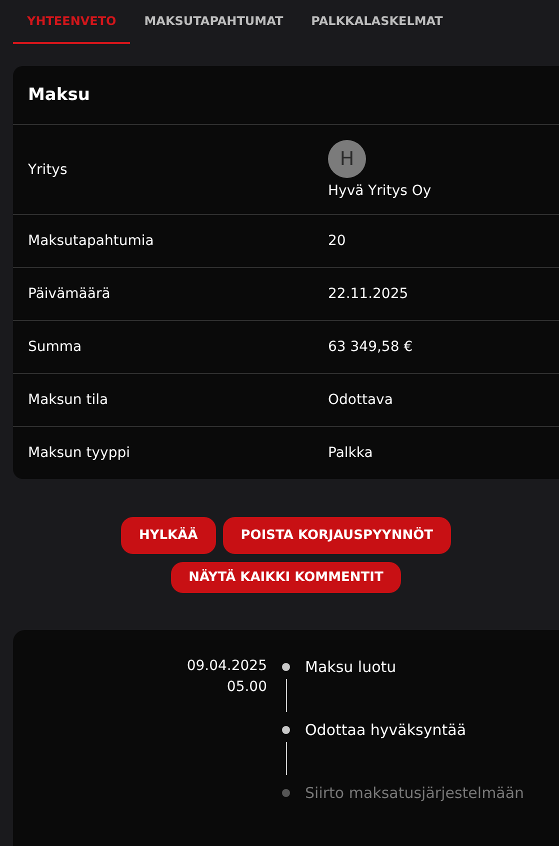 This screenshot has height=846, width=559. Describe the element at coordinates (337, 241) in the screenshot. I see `field-value: 20` at that location.